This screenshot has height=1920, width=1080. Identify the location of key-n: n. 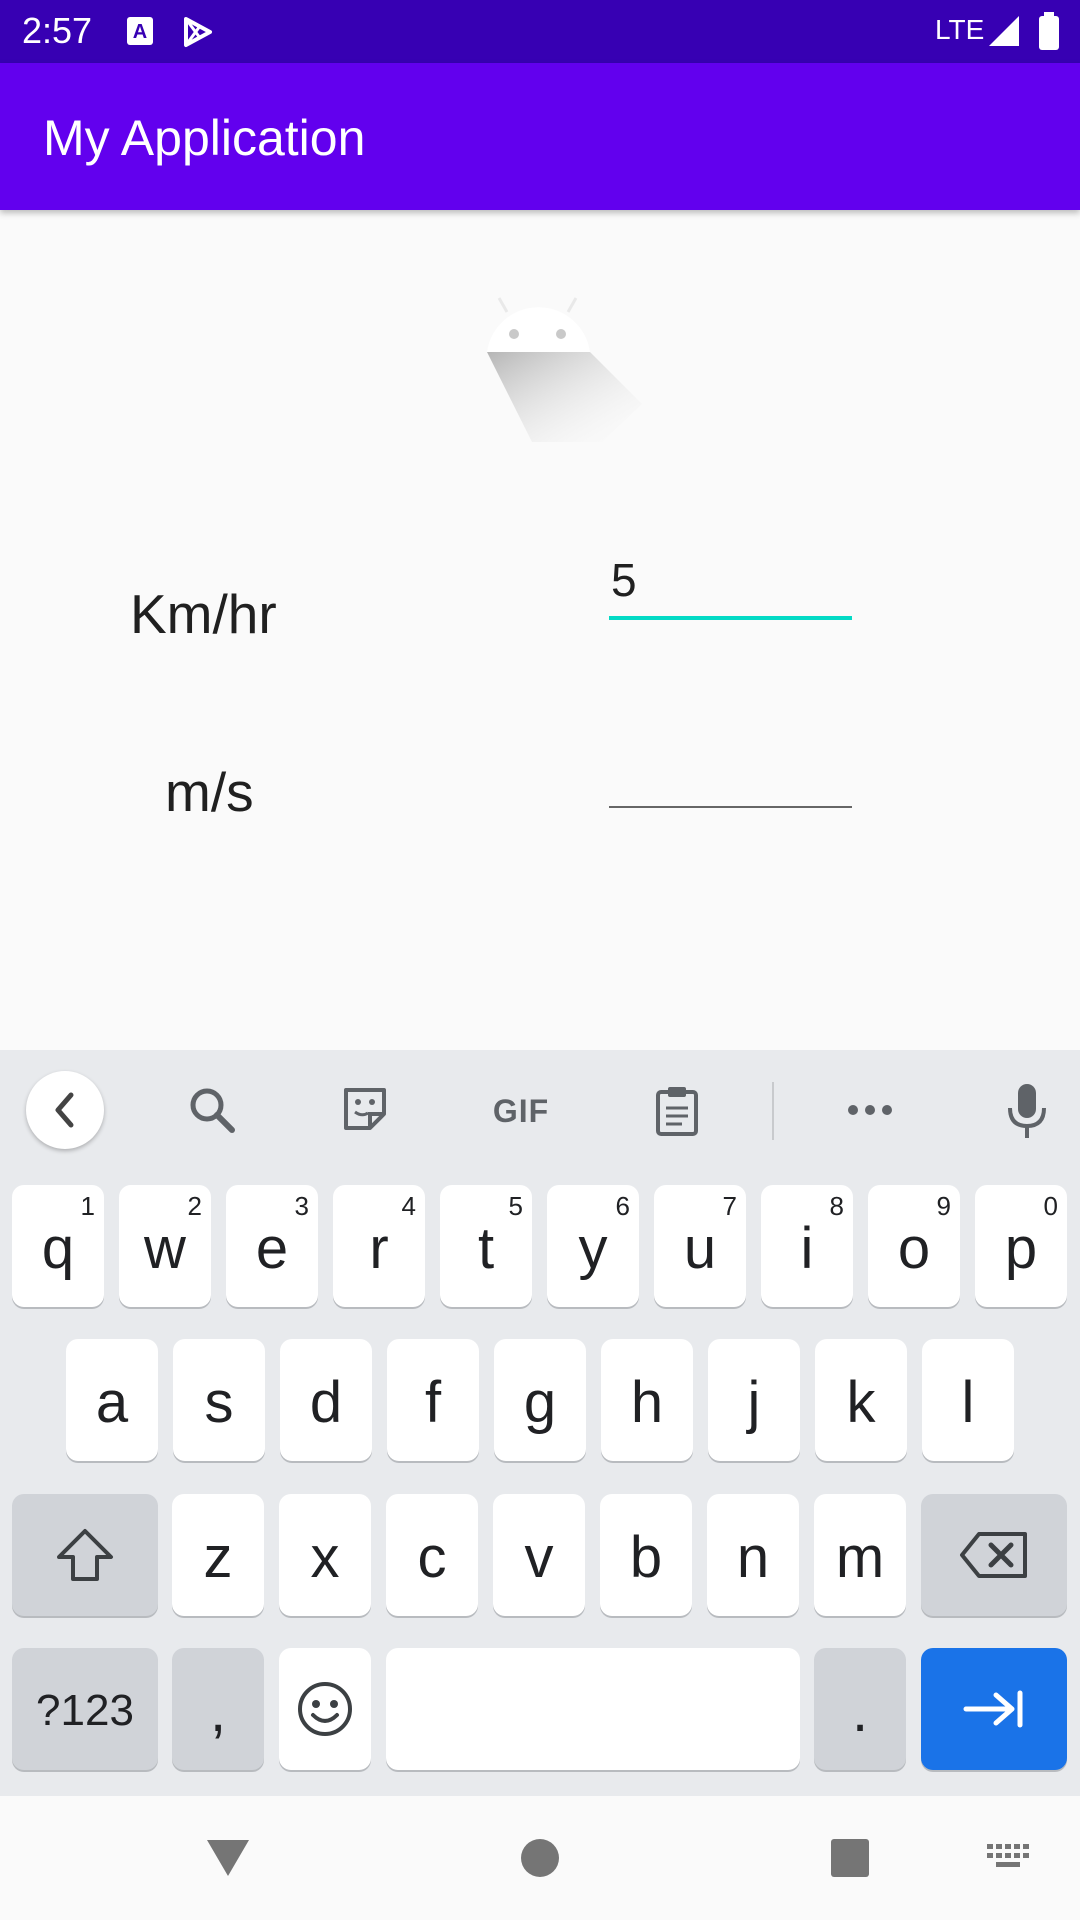
(753, 1555).